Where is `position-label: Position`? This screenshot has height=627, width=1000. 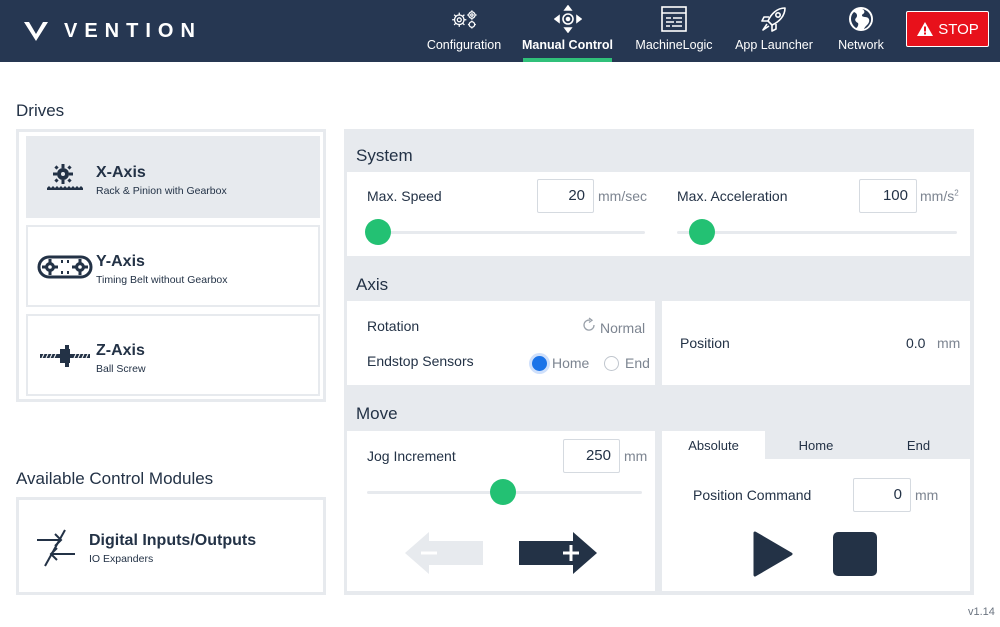 position-label: Position is located at coordinates (705, 343).